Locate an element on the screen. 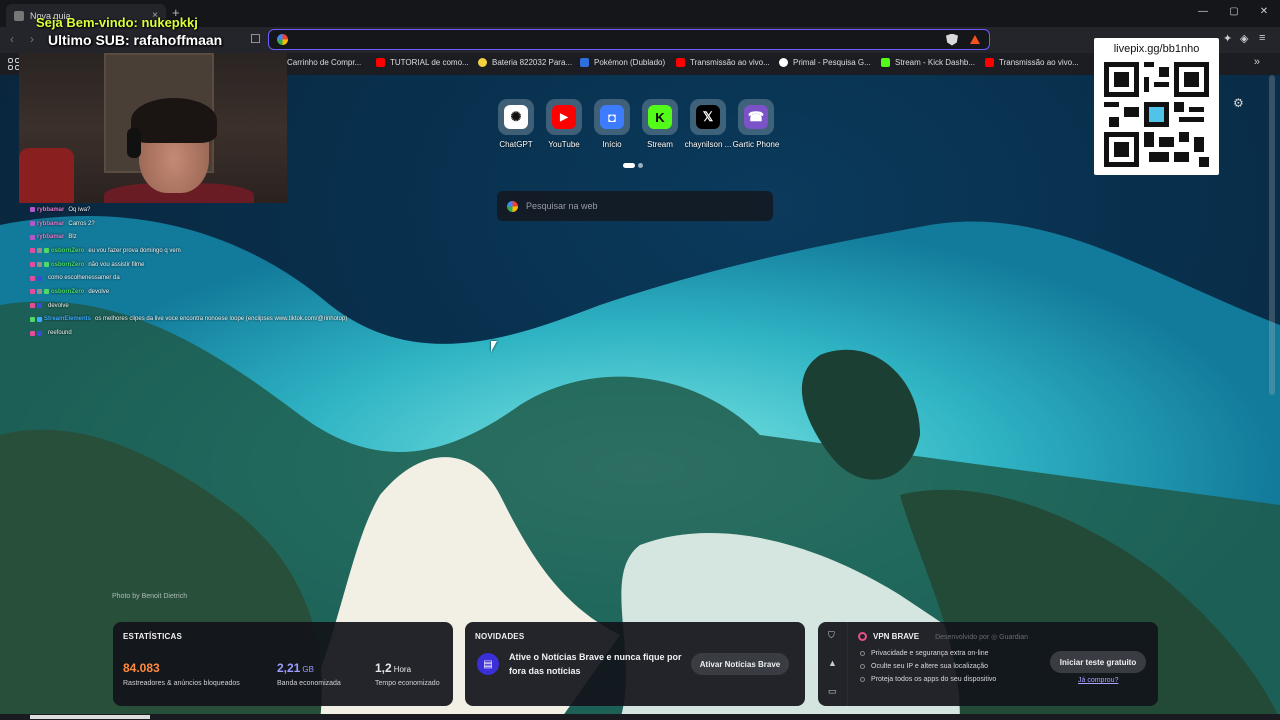 The width and height of the screenshot is (1280, 720). top-site-label: Stream is located at coordinates (660, 144).